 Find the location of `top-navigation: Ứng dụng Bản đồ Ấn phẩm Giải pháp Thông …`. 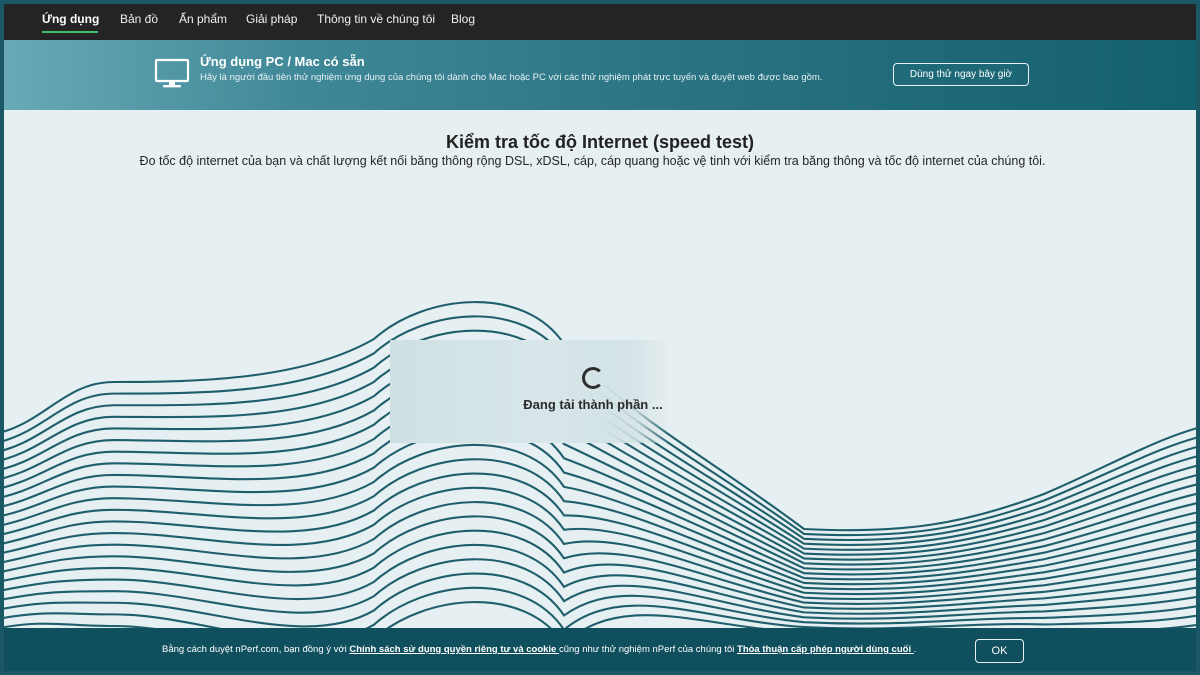

top-navigation: Ứng dụng Bản đồ Ấn phẩm Giải pháp Thông … is located at coordinates (600, 22).